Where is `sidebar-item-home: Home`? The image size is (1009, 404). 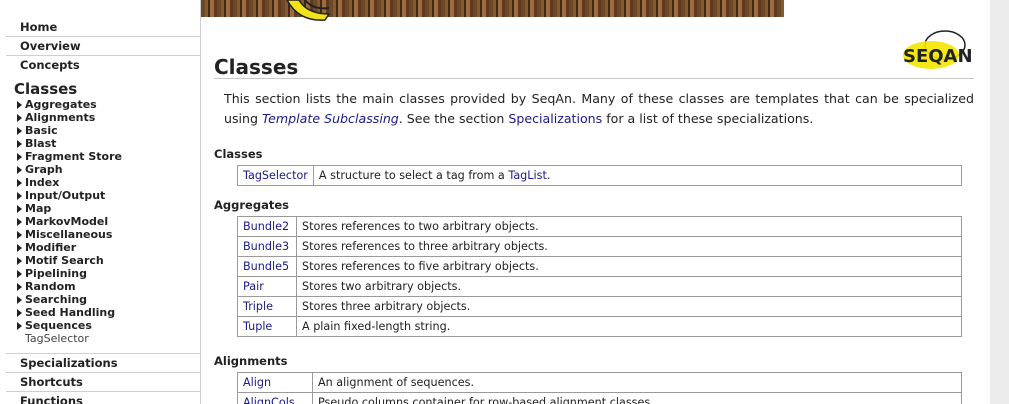
sidebar-item-home: Home is located at coordinates (103, 18).